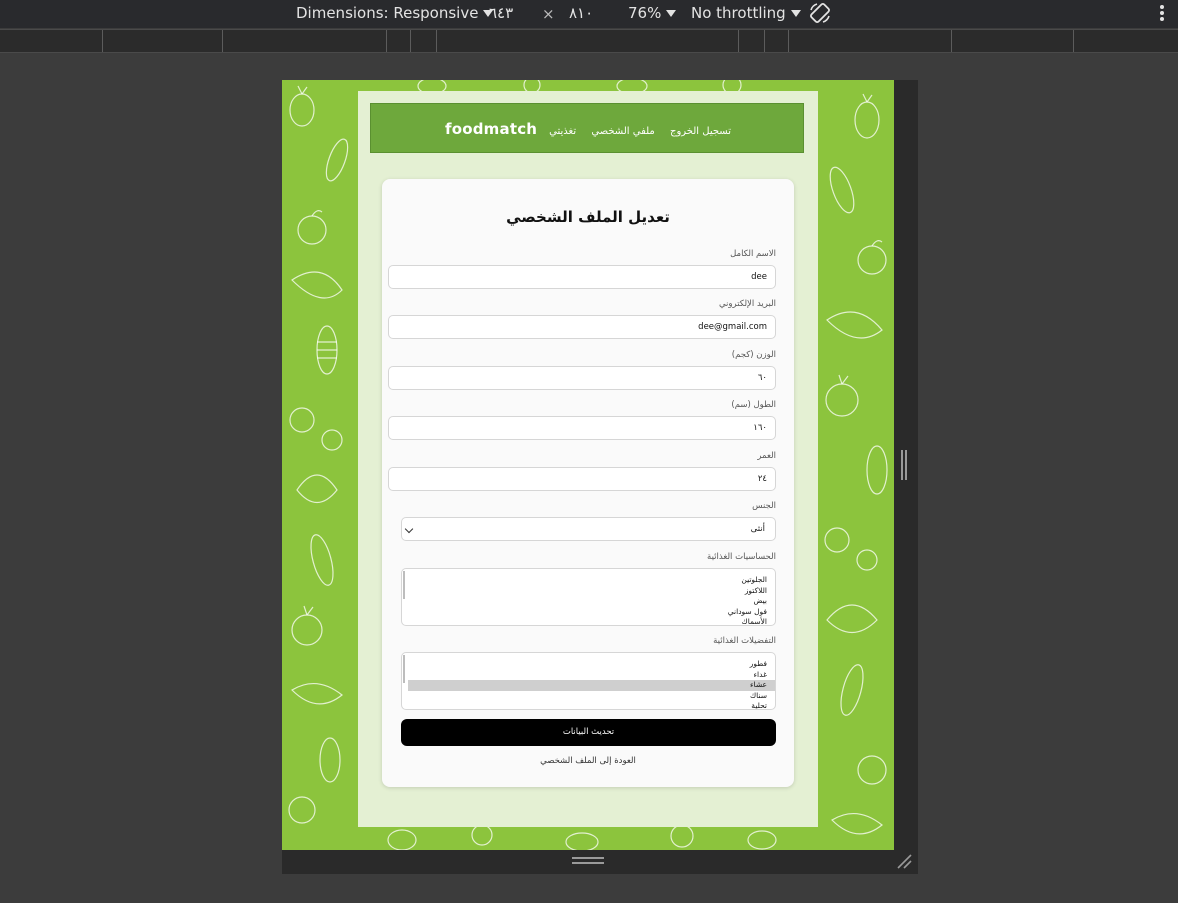  I want to click on weight-input: ٦٠, so click(582, 378).